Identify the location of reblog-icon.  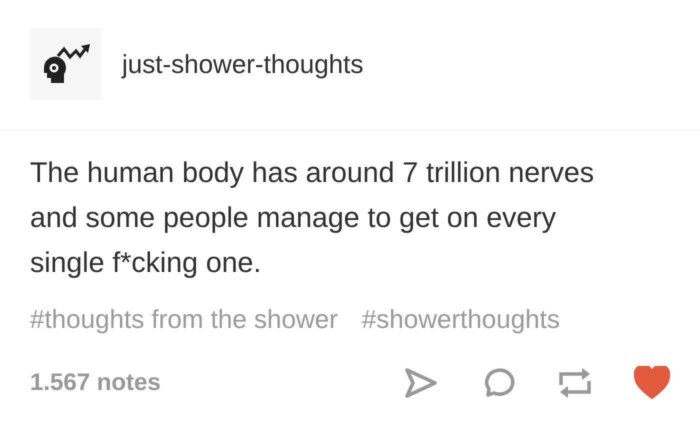
(575, 383).